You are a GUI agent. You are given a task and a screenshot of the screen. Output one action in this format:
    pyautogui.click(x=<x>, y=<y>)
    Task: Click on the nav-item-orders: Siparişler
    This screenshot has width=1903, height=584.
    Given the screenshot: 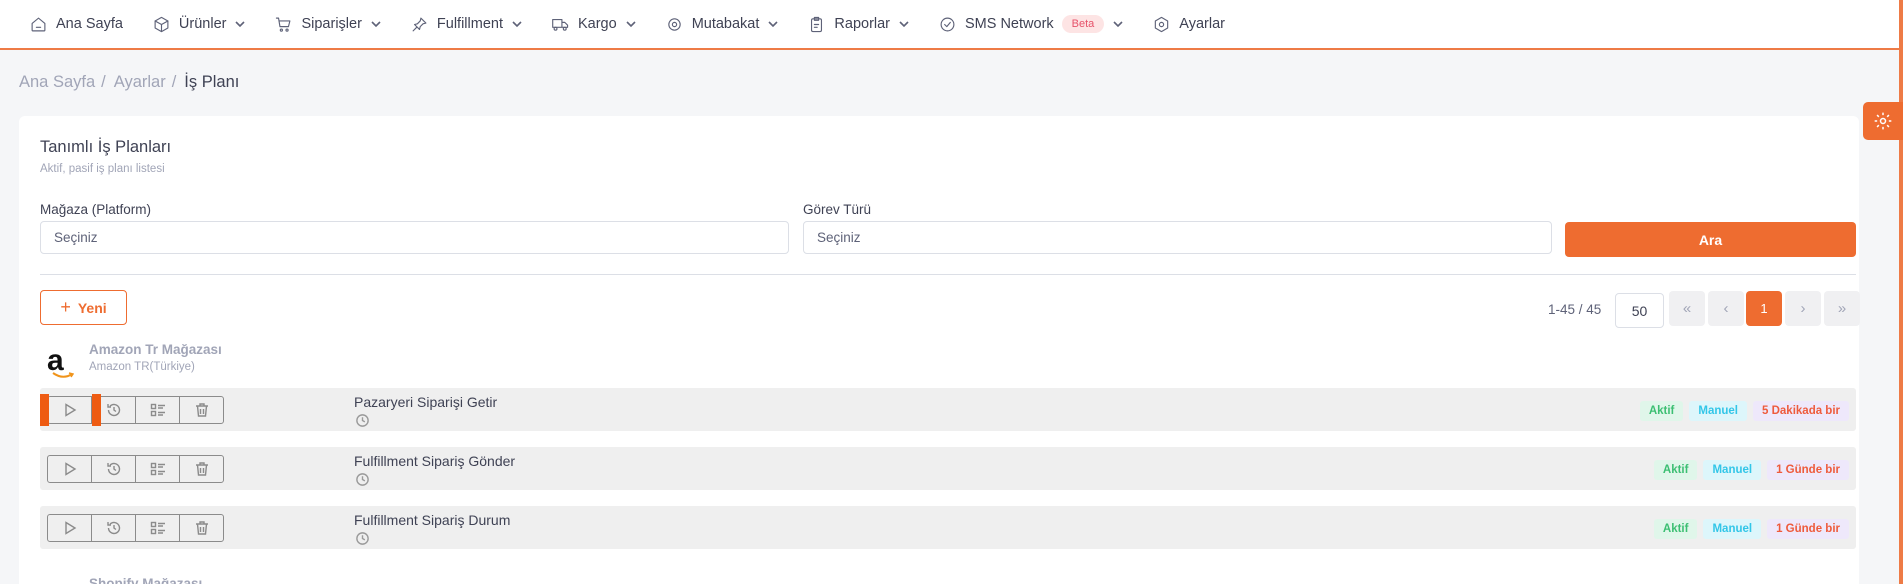 What is the action you would take?
    pyautogui.click(x=328, y=24)
    